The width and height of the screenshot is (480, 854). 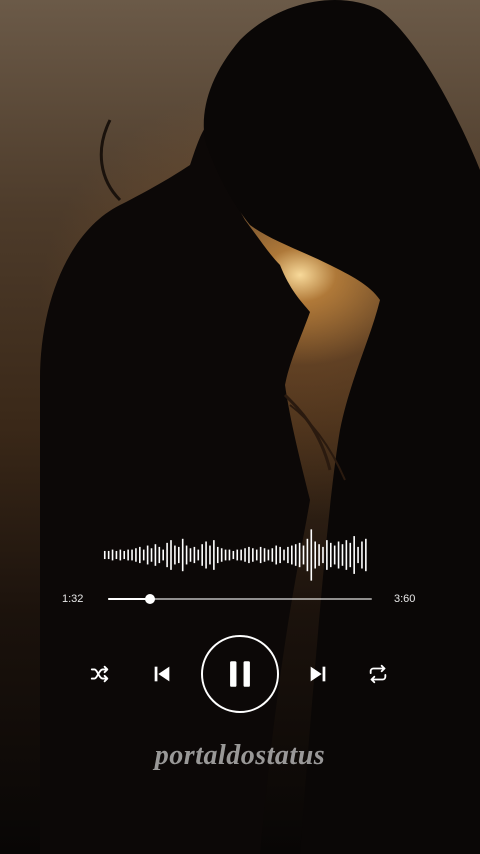 I want to click on total-time: 3:60, so click(x=405, y=599).